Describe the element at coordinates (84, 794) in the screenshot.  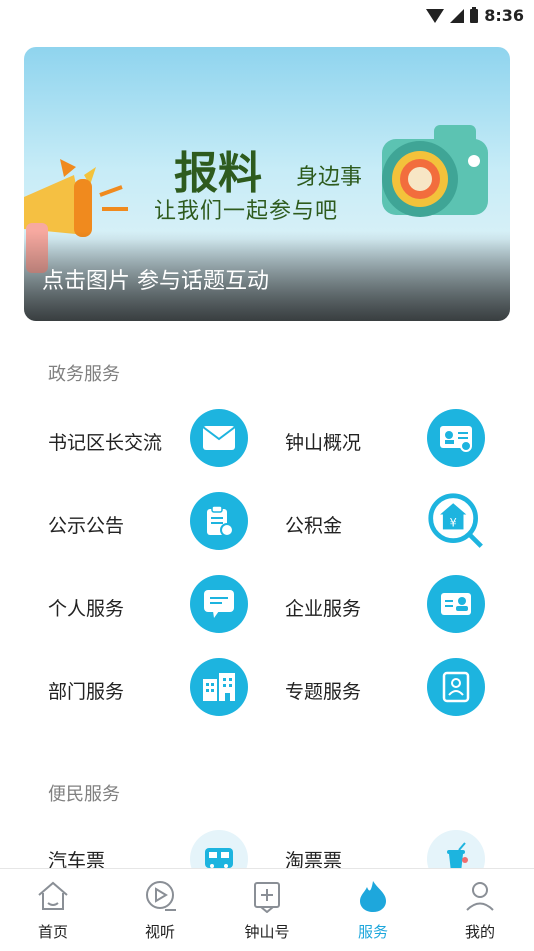
I see `section-title-convenience: 便民服务` at that location.